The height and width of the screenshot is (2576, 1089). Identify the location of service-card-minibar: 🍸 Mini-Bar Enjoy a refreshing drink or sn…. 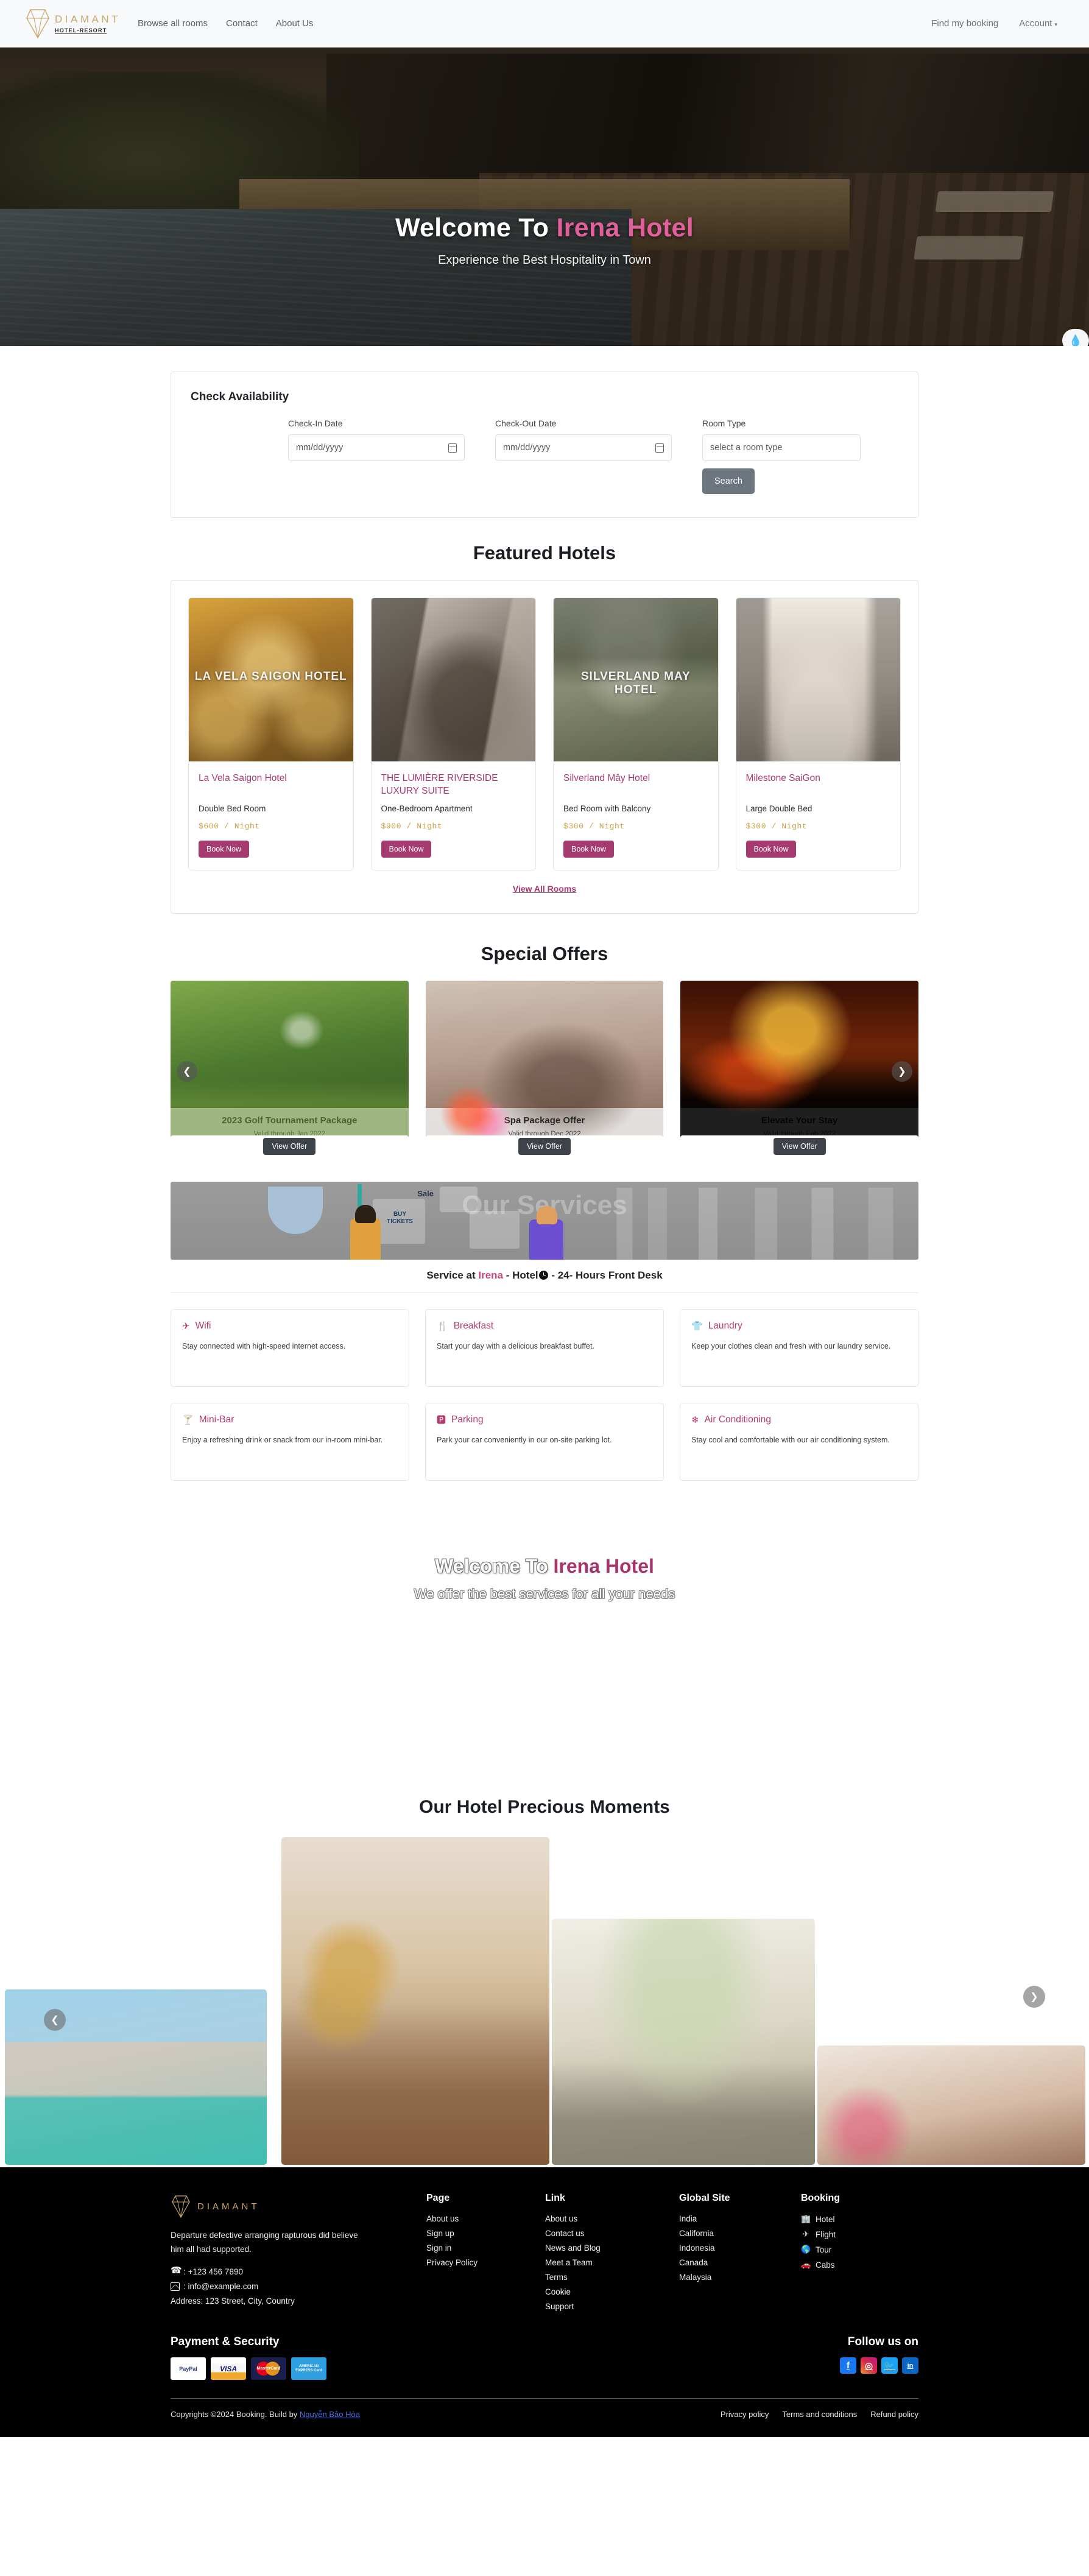
(290, 1442).